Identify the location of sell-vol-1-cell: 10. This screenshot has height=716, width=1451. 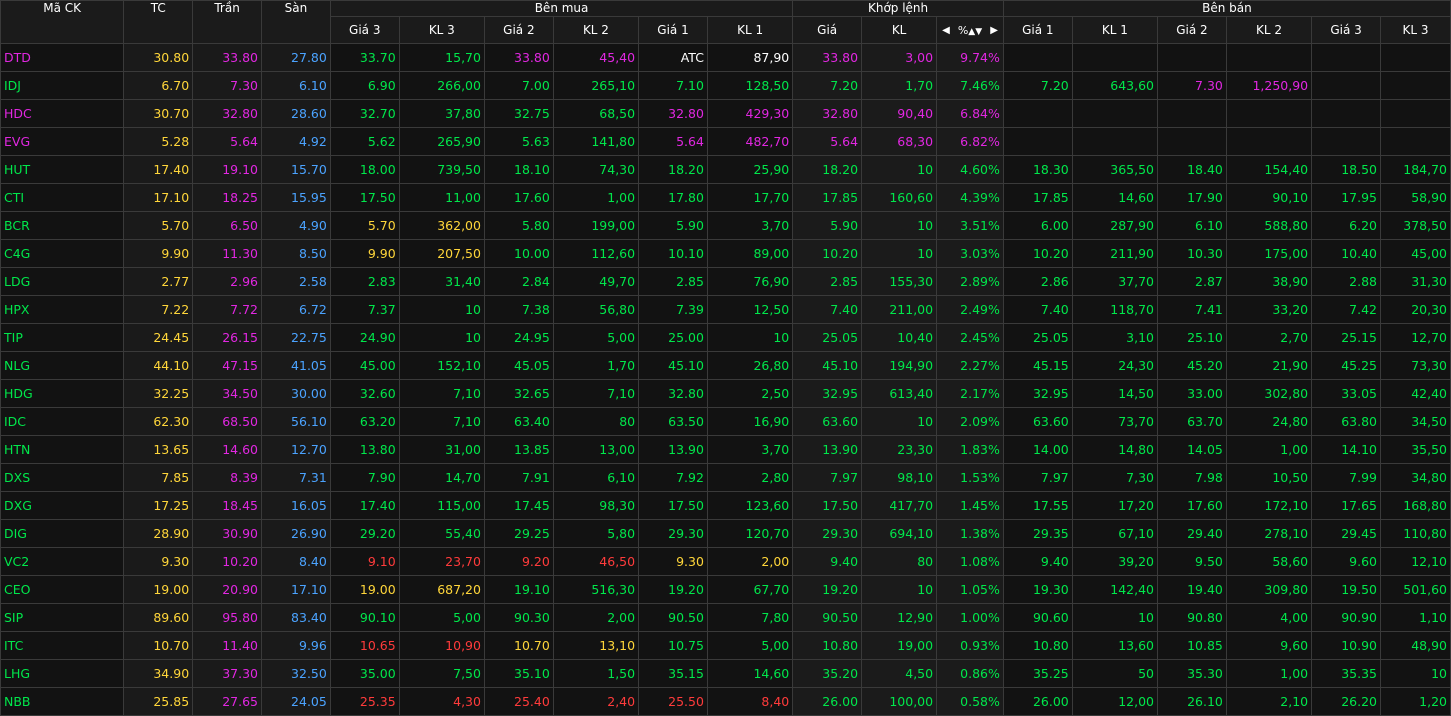
(1115, 617).